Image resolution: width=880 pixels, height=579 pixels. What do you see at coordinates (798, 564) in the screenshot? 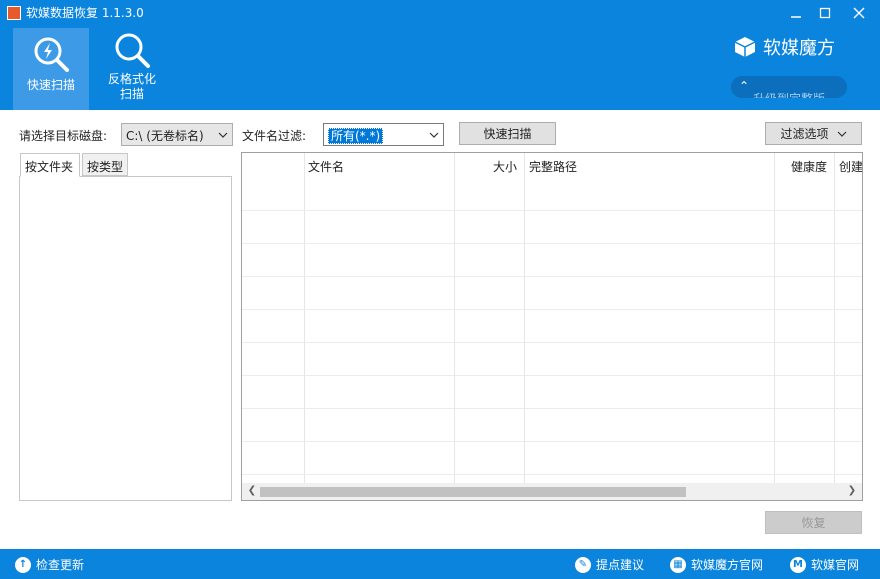
I see `ruanmei-logo-icon: M` at bounding box center [798, 564].